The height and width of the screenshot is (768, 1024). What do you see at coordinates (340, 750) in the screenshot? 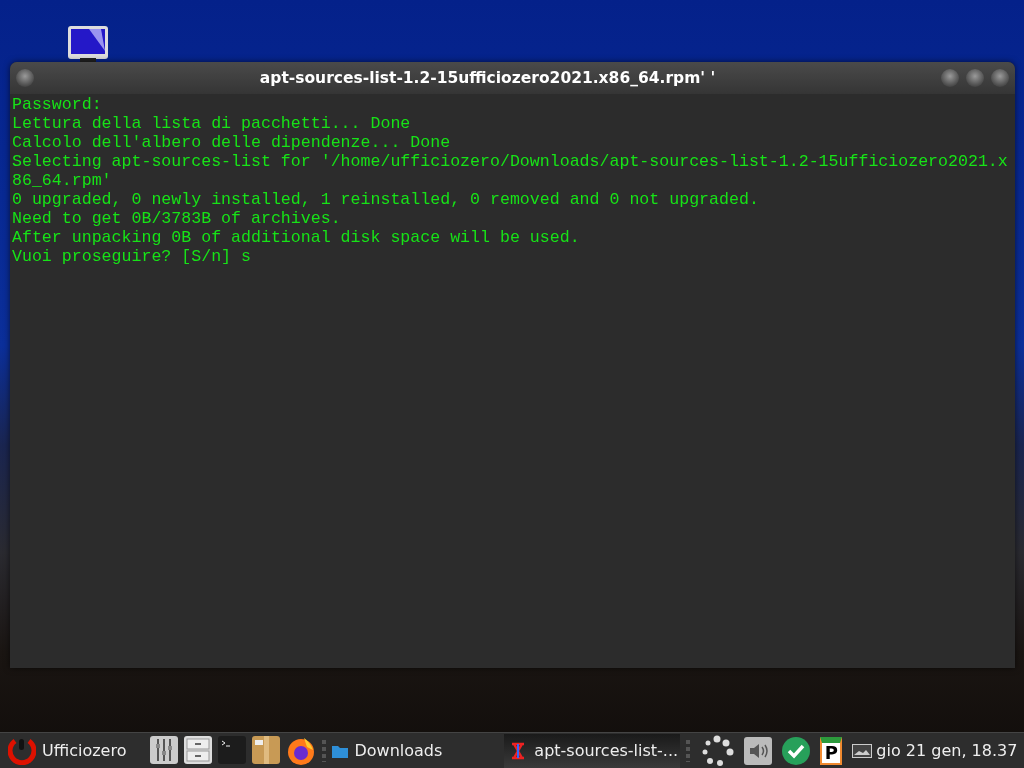
I see `folder-icon` at bounding box center [340, 750].